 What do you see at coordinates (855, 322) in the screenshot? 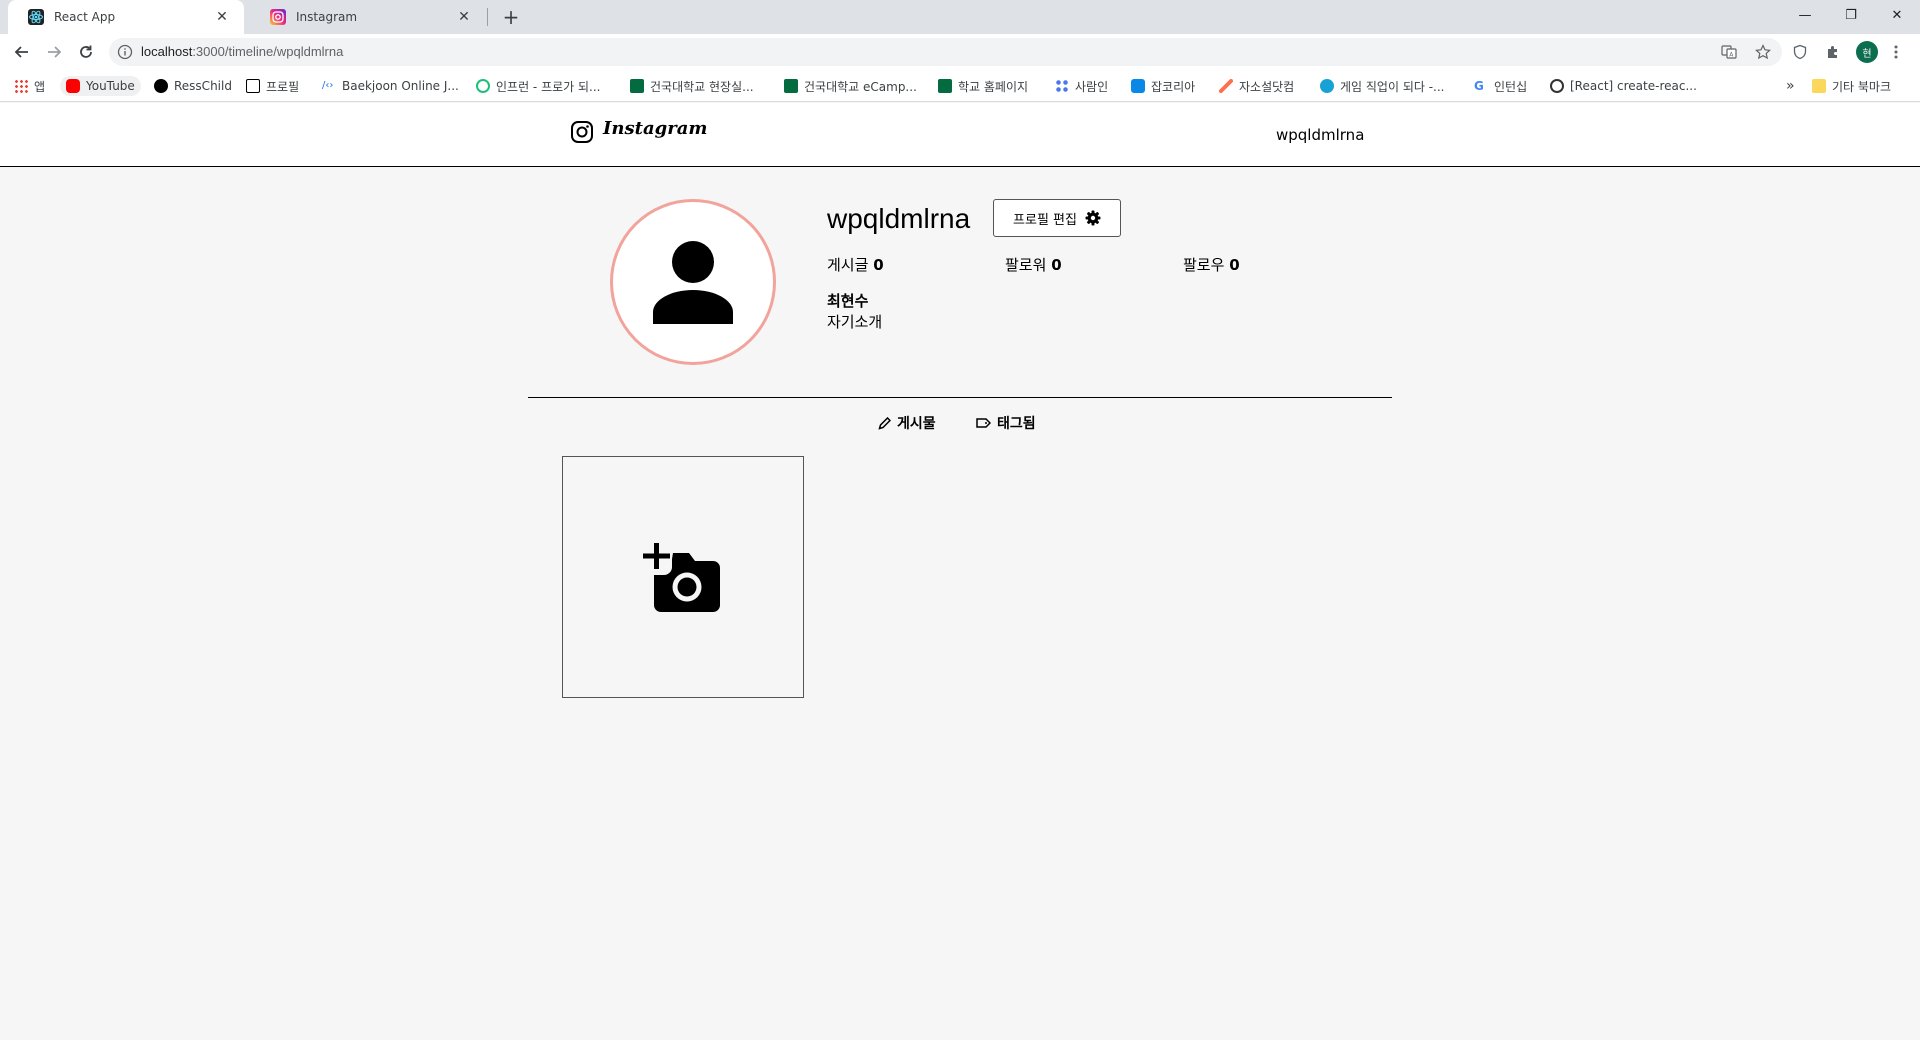
I see `profile-bio: 자기소개` at bounding box center [855, 322].